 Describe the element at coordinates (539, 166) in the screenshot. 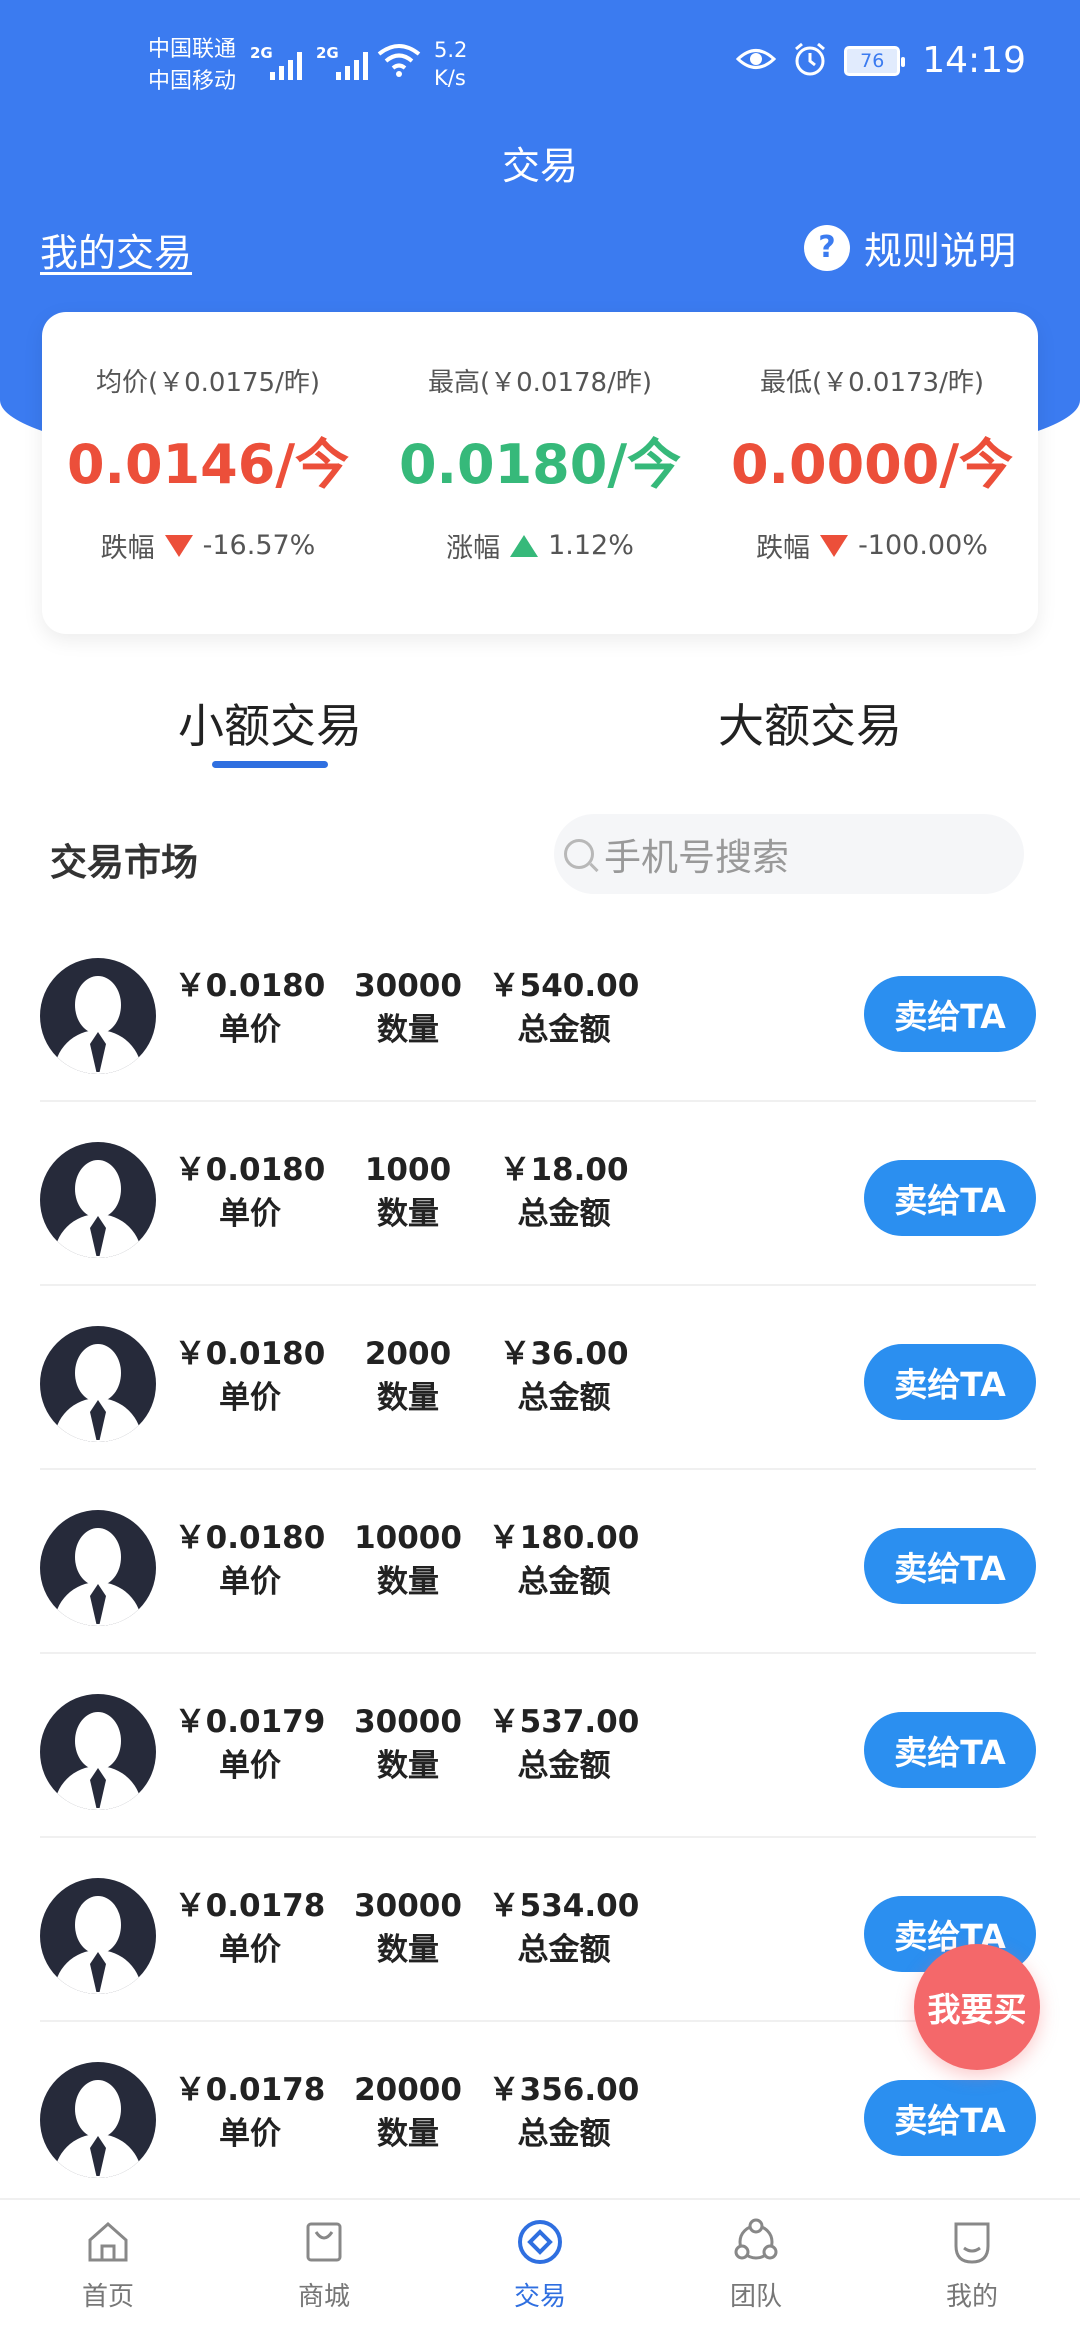

I see `page-title: 交易` at that location.